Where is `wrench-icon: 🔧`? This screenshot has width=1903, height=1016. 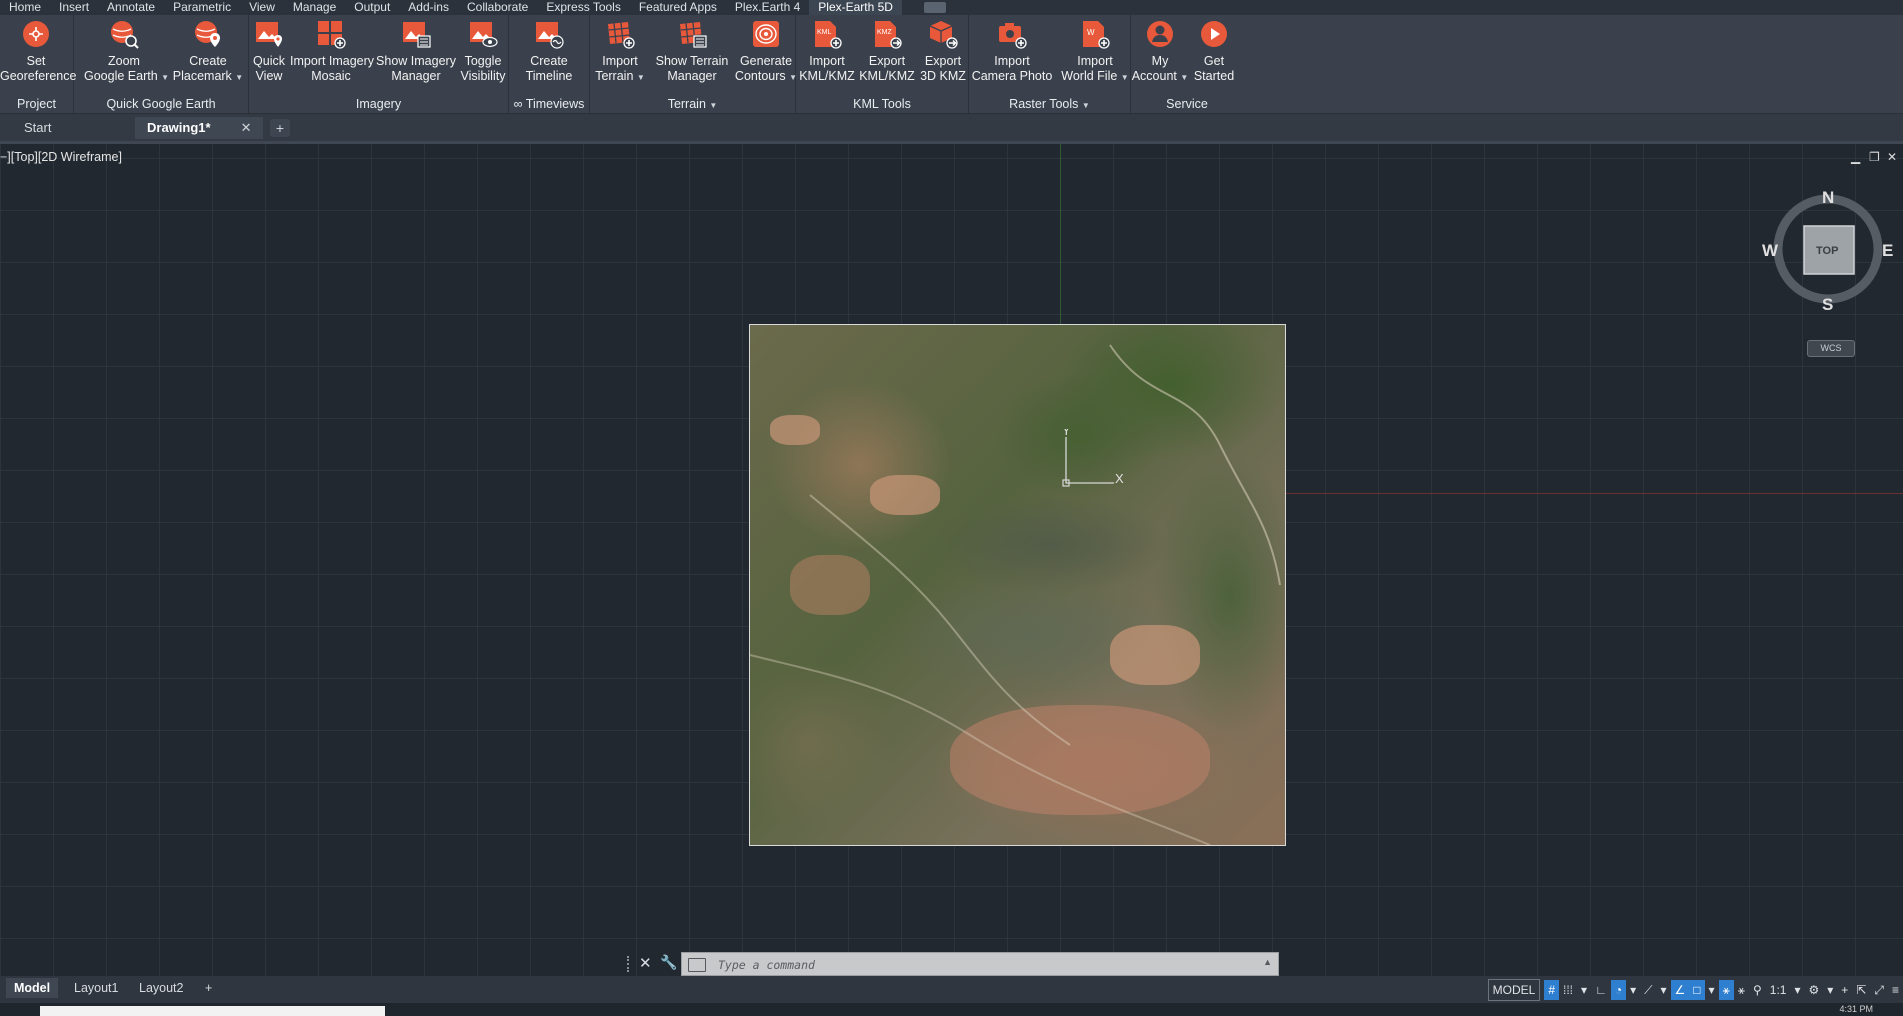 wrench-icon: 🔧 is located at coordinates (668, 962).